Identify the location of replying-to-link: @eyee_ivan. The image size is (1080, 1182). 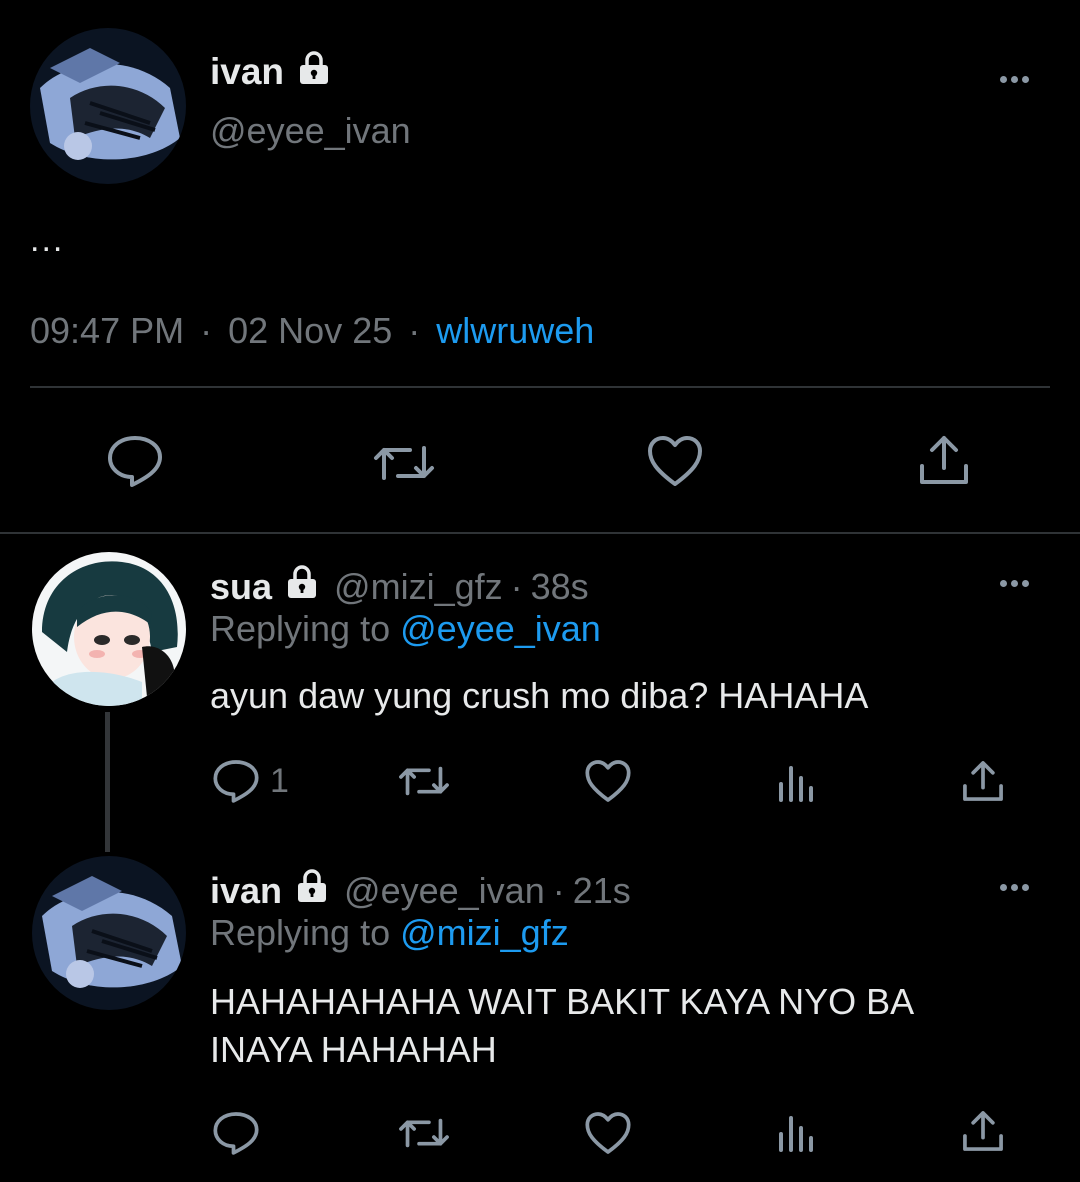
(500, 628).